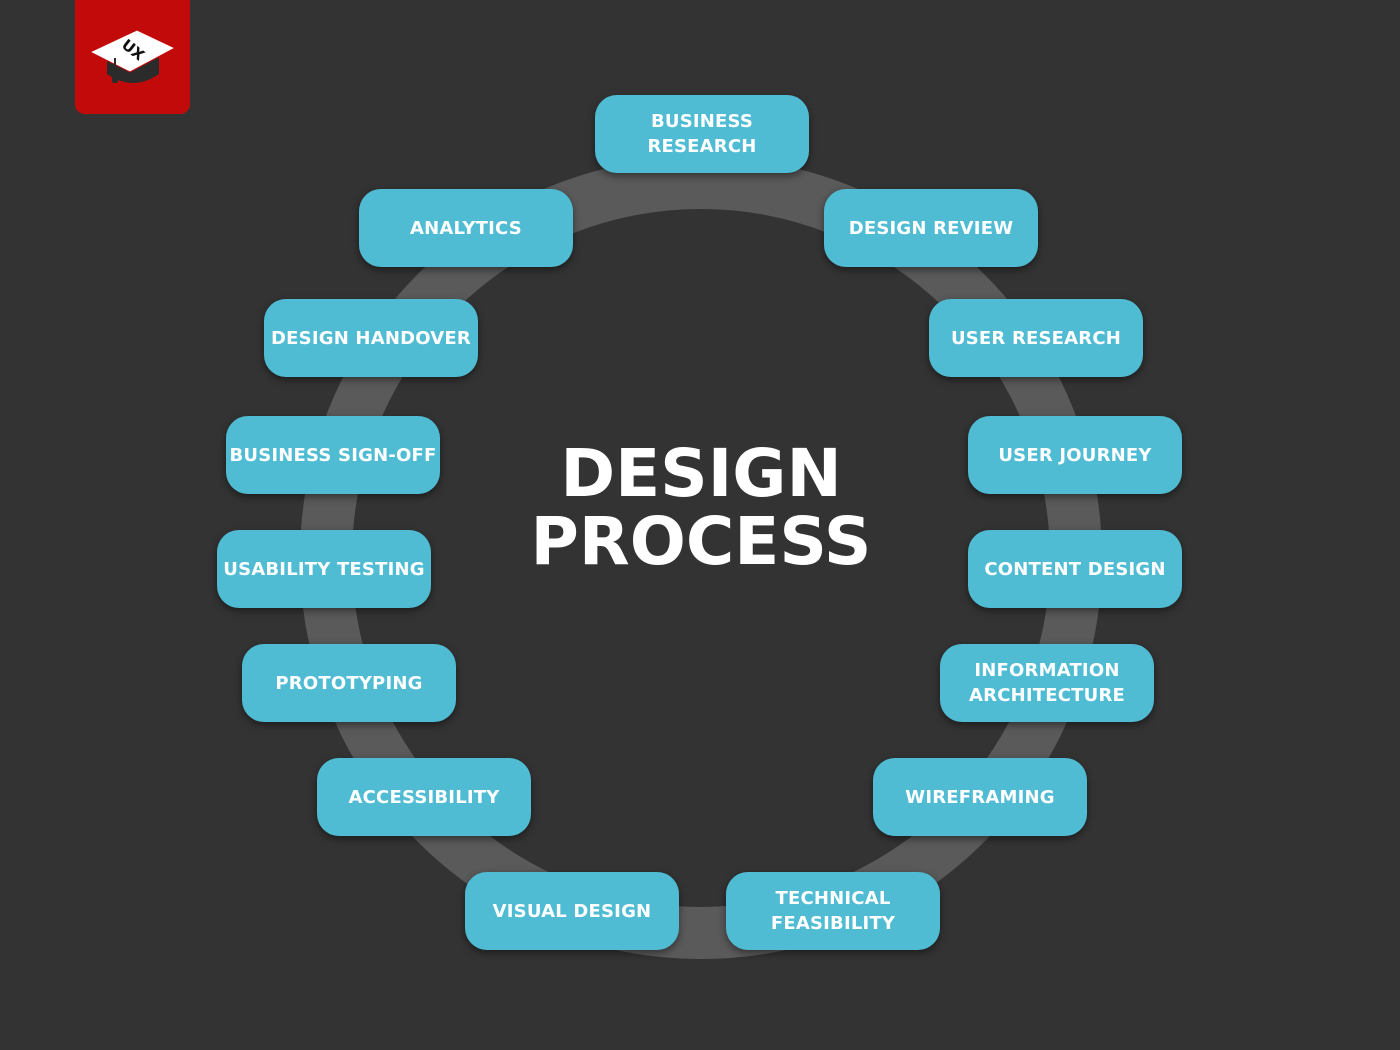 The width and height of the screenshot is (1400, 1050). Describe the element at coordinates (324, 569) in the screenshot. I see `step-usability-testing: USABILITY TESTING` at that location.